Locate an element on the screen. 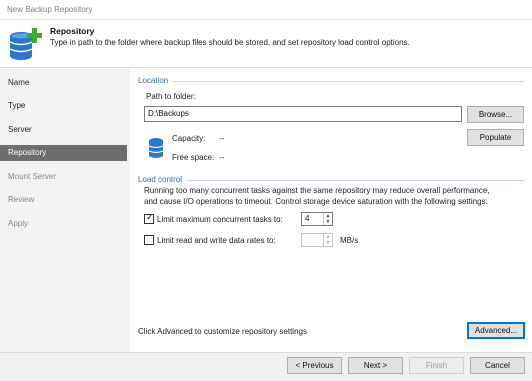 Image resolution: width=532 pixels, height=381 pixels. free-space-label: Free space: is located at coordinates (193, 157).